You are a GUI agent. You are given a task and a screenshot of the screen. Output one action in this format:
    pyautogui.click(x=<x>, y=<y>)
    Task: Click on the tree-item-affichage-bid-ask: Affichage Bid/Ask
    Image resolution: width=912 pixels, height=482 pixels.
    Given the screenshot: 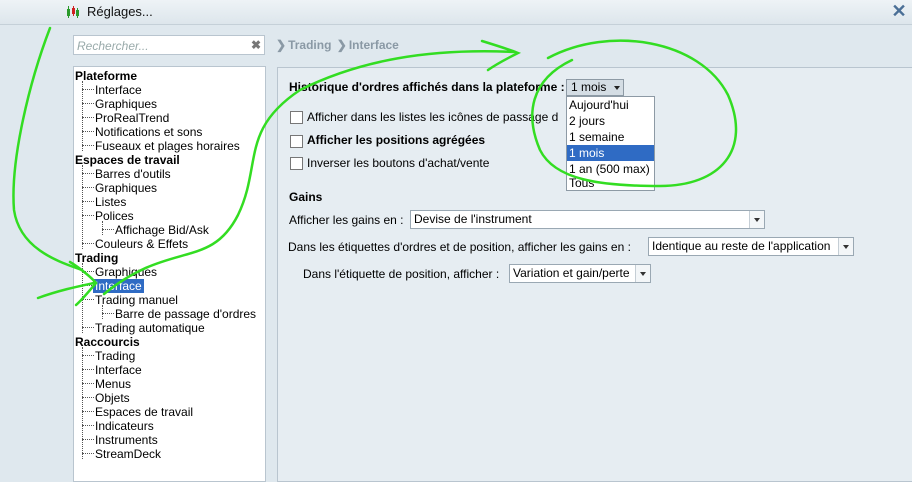 What is the action you would take?
    pyautogui.click(x=162, y=230)
    